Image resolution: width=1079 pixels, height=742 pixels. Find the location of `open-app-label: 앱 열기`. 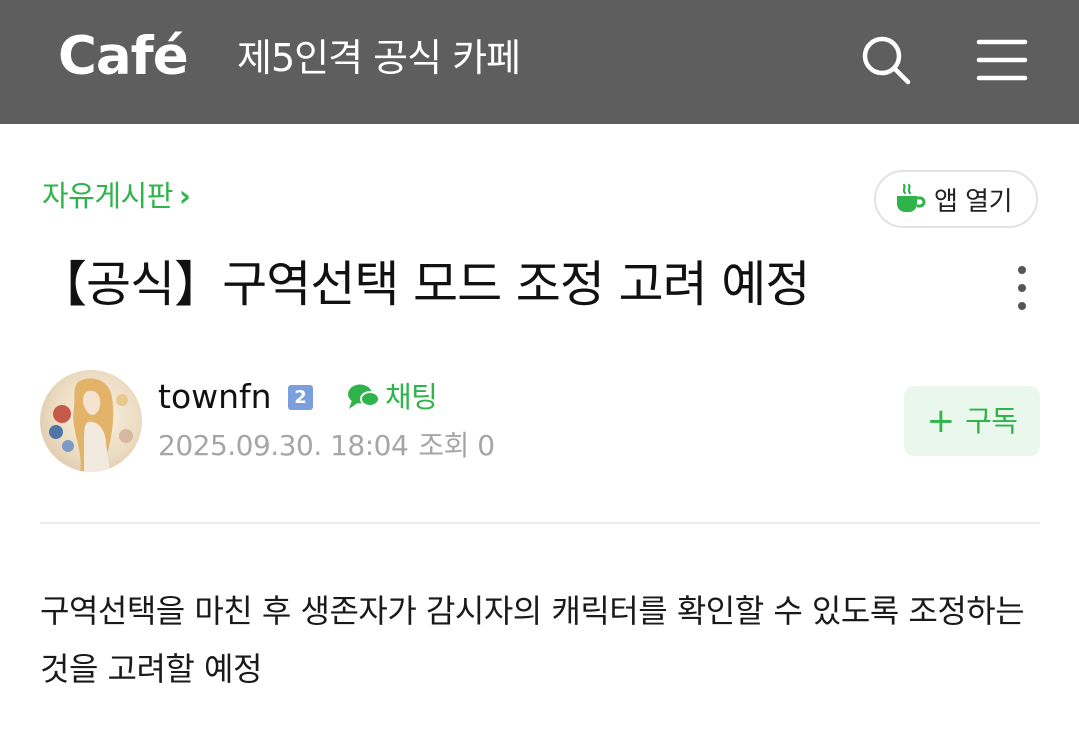

open-app-label: 앱 열기 is located at coordinates (973, 201).